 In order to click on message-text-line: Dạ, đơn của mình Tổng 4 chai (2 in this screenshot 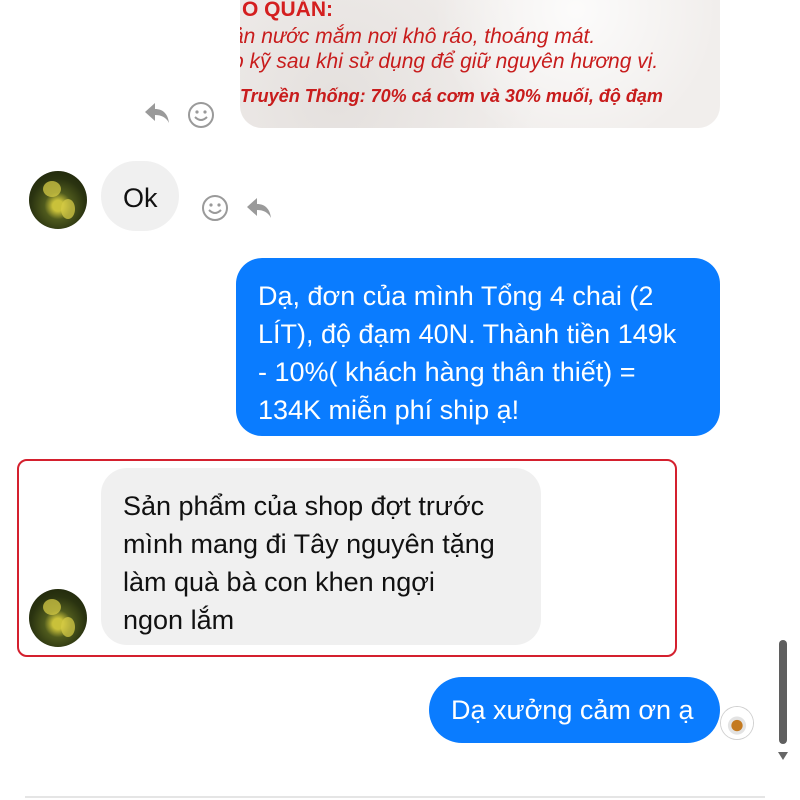, I will do `click(456, 296)`.